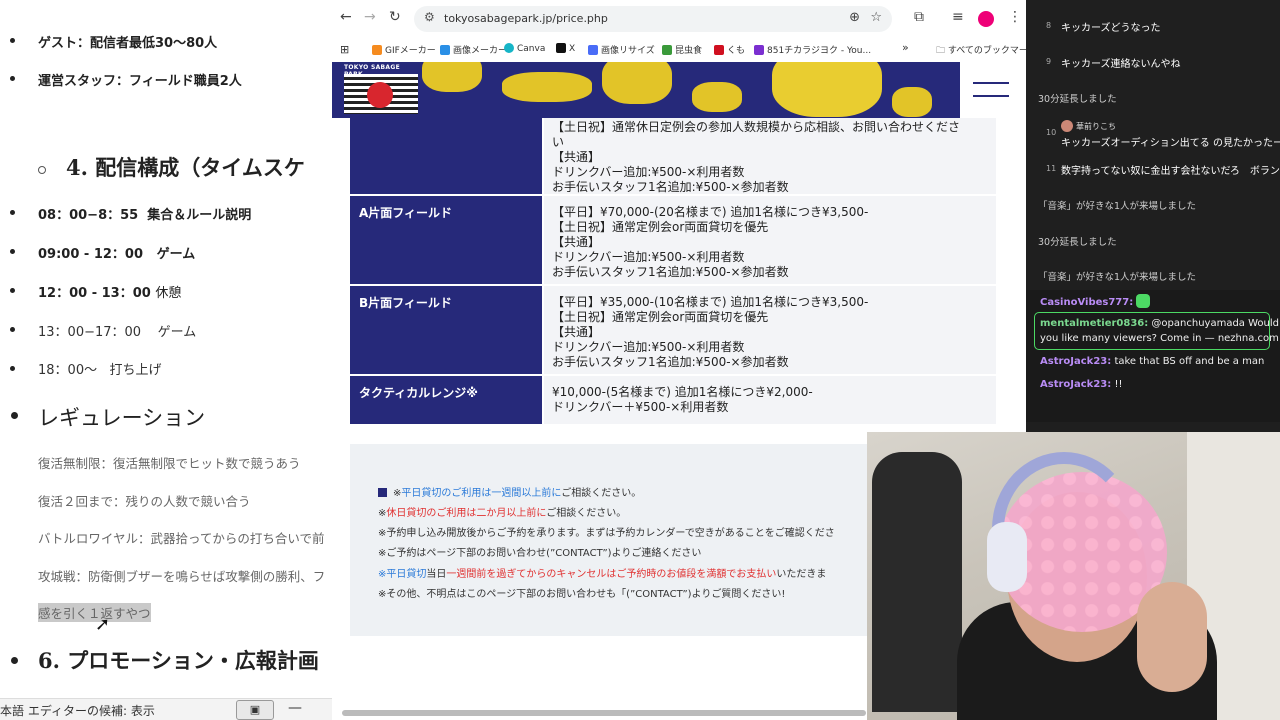  I want to click on bookmark-label: くも, so click(736, 51).